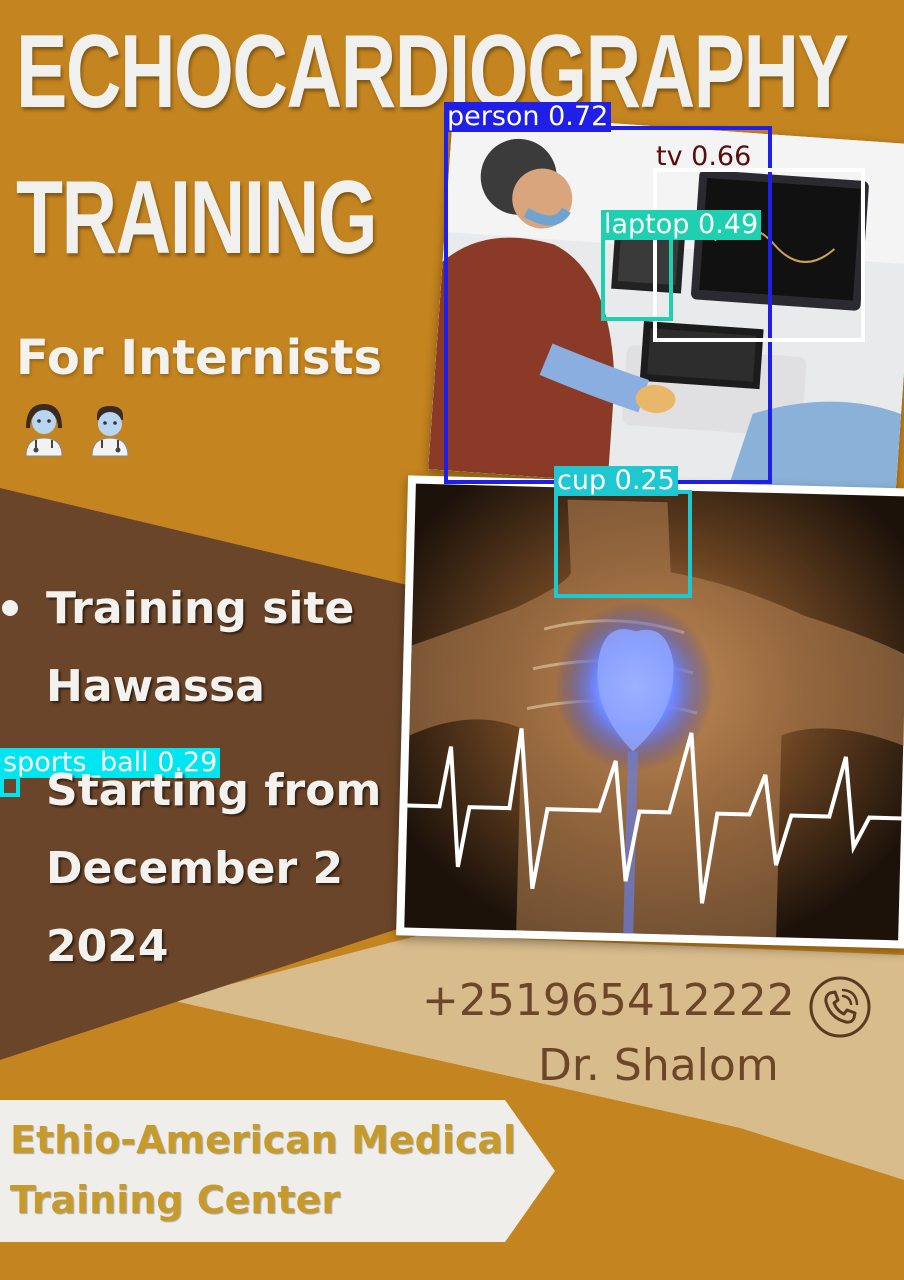 The image size is (904, 1280). What do you see at coordinates (623, 544) in the screenshot?
I see `cup-detection-box` at bounding box center [623, 544].